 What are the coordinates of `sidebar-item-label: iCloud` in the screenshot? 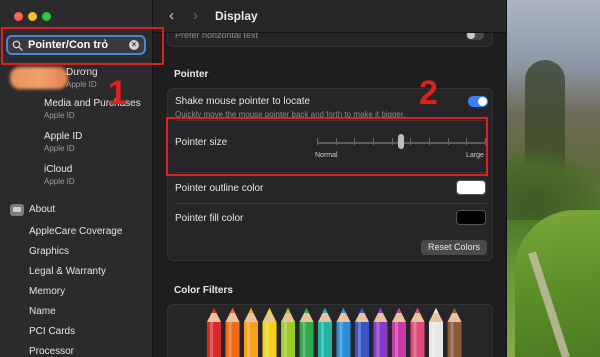 It's located at (58, 169).